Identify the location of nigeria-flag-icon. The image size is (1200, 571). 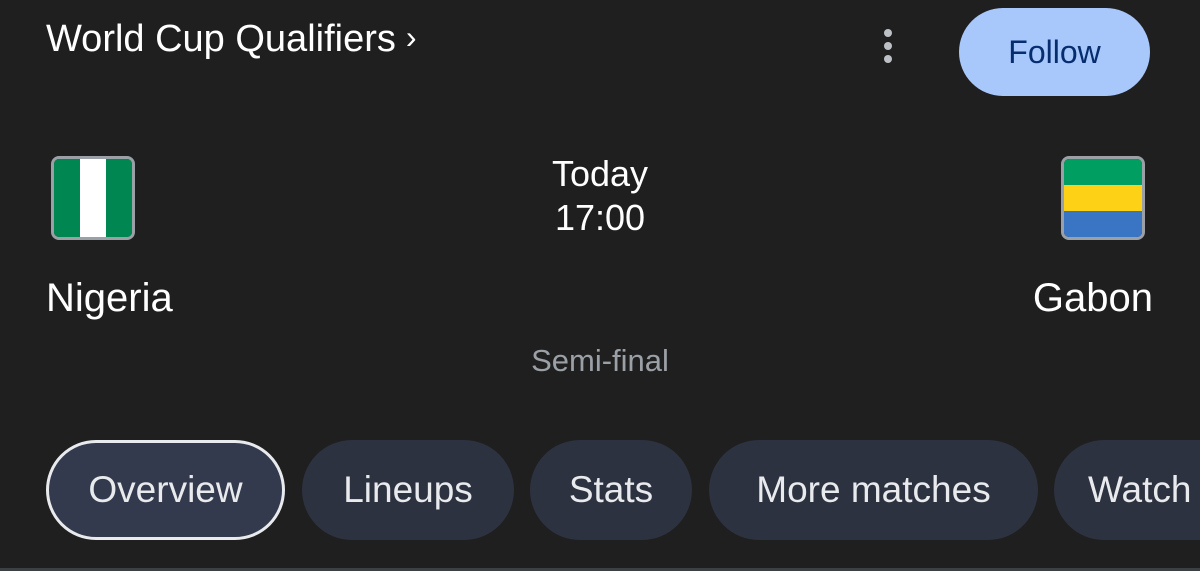
(93, 198).